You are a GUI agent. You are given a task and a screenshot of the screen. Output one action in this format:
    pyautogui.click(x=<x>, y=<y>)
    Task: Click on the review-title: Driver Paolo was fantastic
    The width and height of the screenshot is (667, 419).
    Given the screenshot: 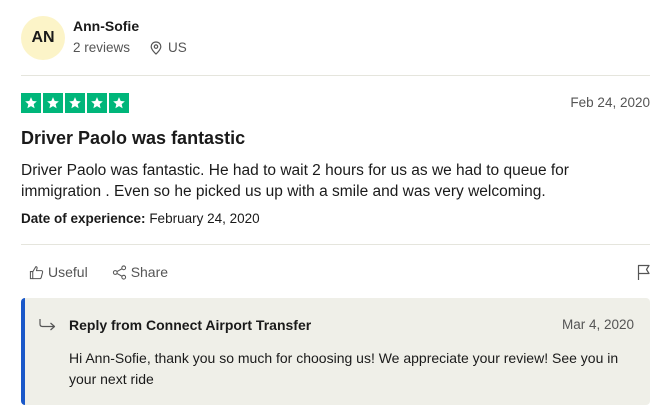 What is the action you would take?
    pyautogui.click(x=133, y=138)
    